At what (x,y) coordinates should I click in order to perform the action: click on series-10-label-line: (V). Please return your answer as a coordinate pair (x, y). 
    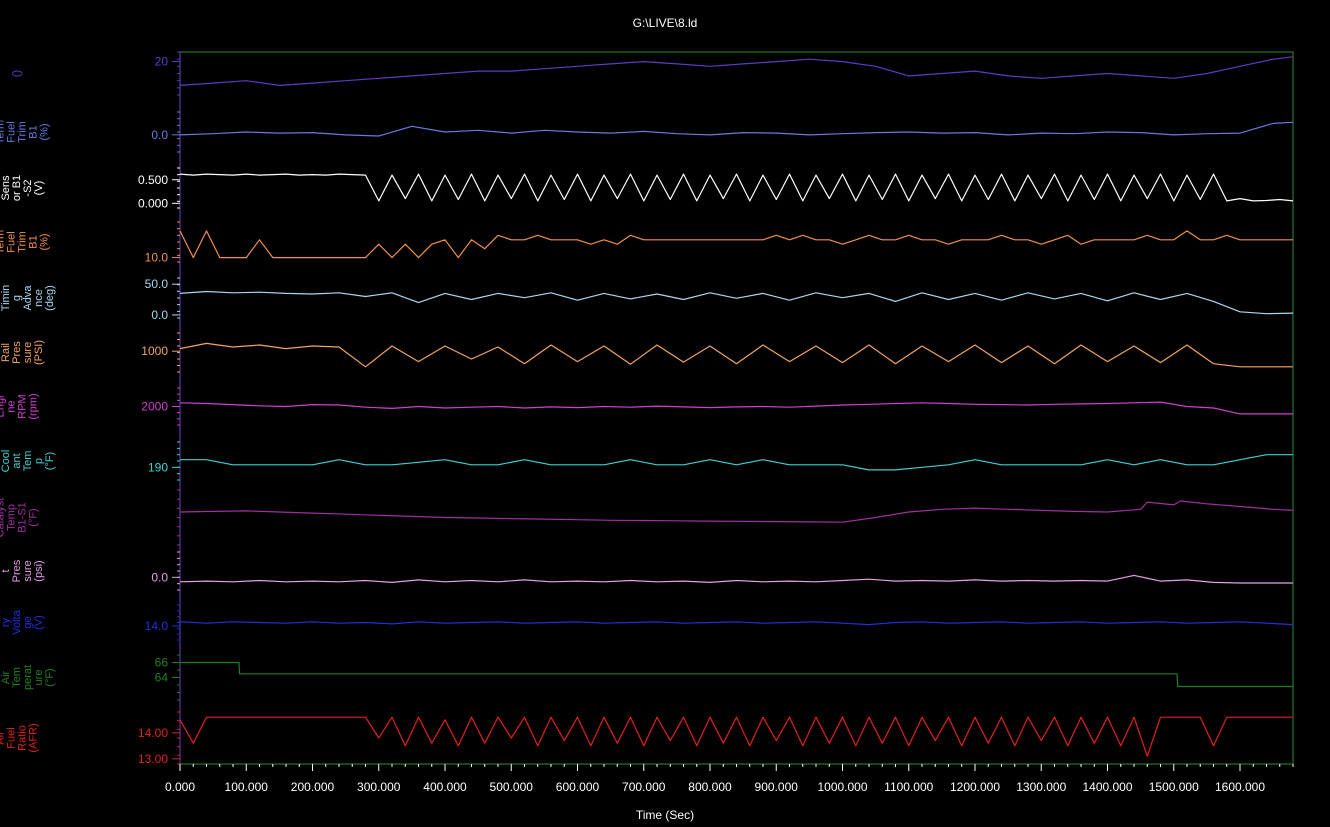
    Looking at the image, I should click on (39, 622).